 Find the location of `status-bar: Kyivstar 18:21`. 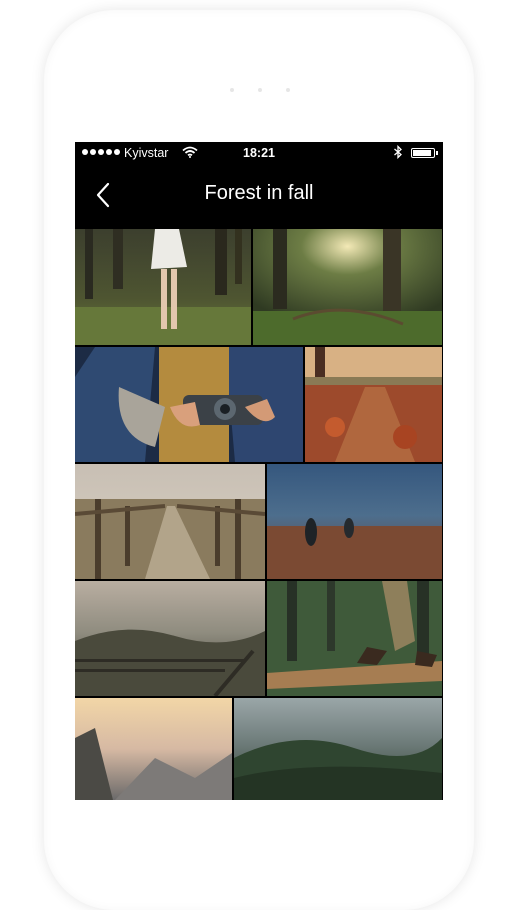

status-bar: Kyivstar 18:21 is located at coordinates (259, 153).